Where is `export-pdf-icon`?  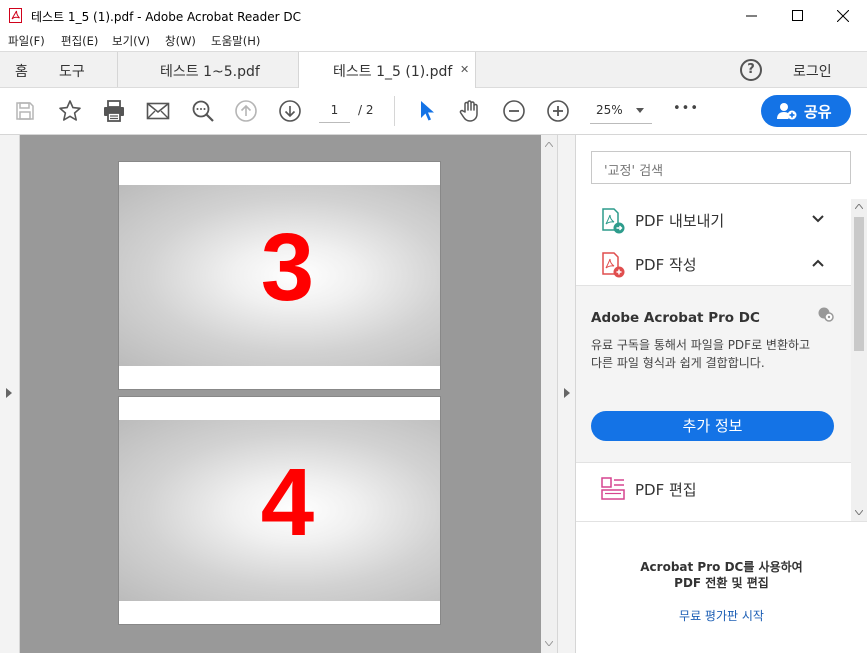
export-pdf-icon is located at coordinates (613, 221).